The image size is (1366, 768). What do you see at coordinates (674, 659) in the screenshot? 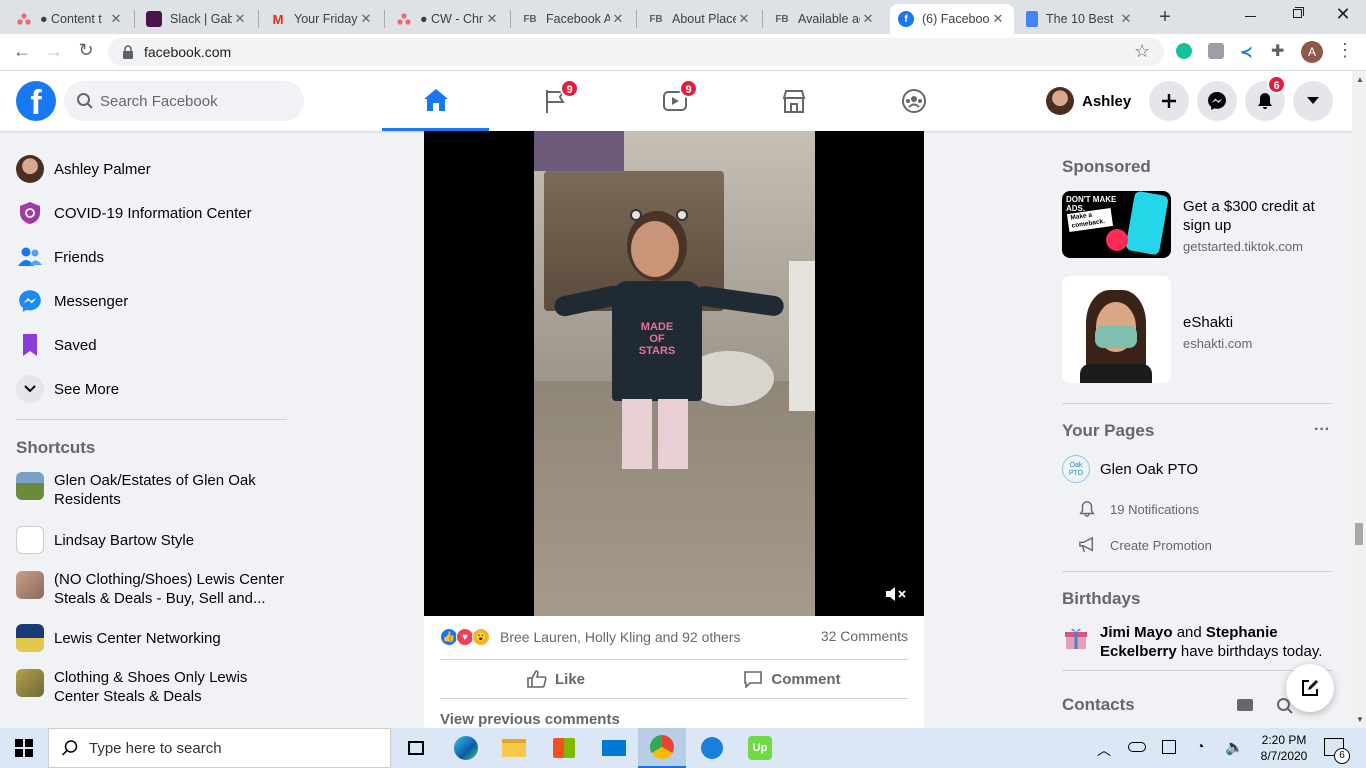
I see `post-divider` at bounding box center [674, 659].